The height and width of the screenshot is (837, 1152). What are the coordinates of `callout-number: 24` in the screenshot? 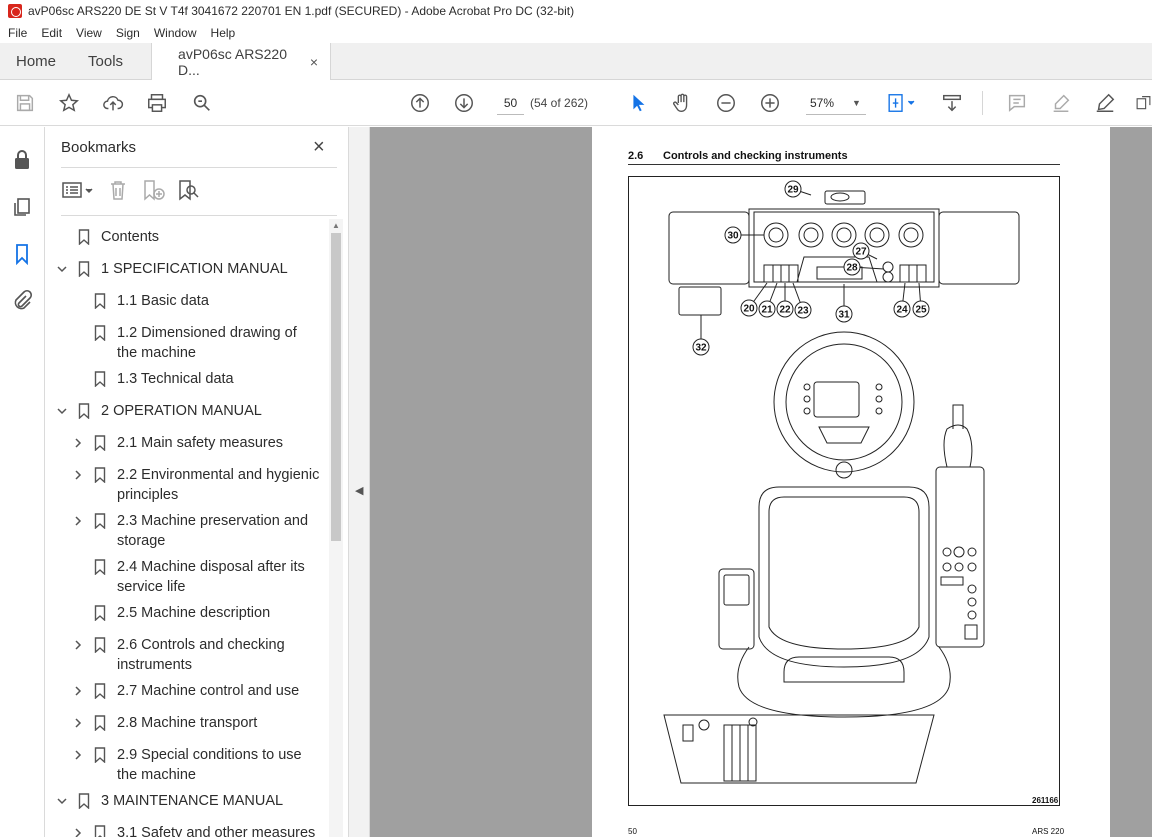 It's located at (902, 310).